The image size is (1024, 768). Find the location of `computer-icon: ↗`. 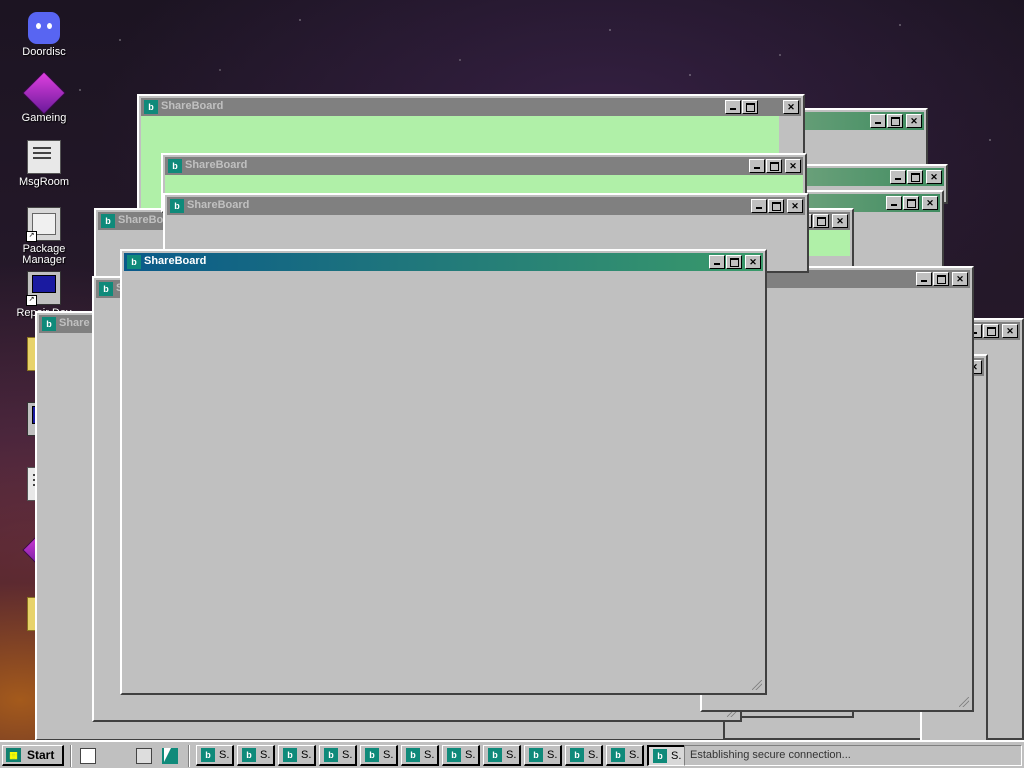

computer-icon: ↗ is located at coordinates (43, 288).